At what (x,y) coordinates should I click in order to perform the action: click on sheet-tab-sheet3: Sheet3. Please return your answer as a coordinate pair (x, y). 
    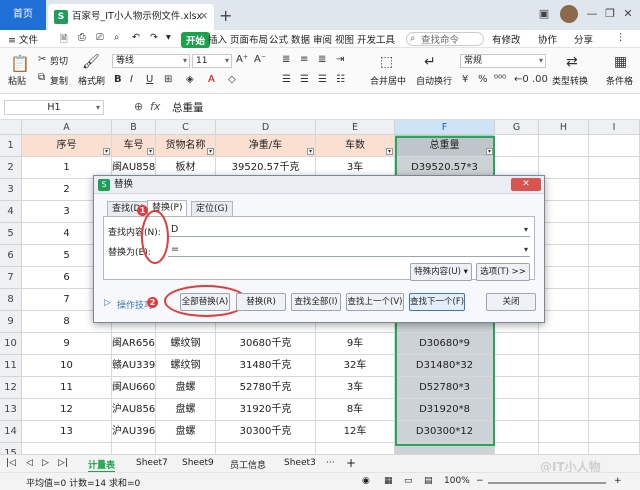
    Looking at the image, I should click on (300, 463).